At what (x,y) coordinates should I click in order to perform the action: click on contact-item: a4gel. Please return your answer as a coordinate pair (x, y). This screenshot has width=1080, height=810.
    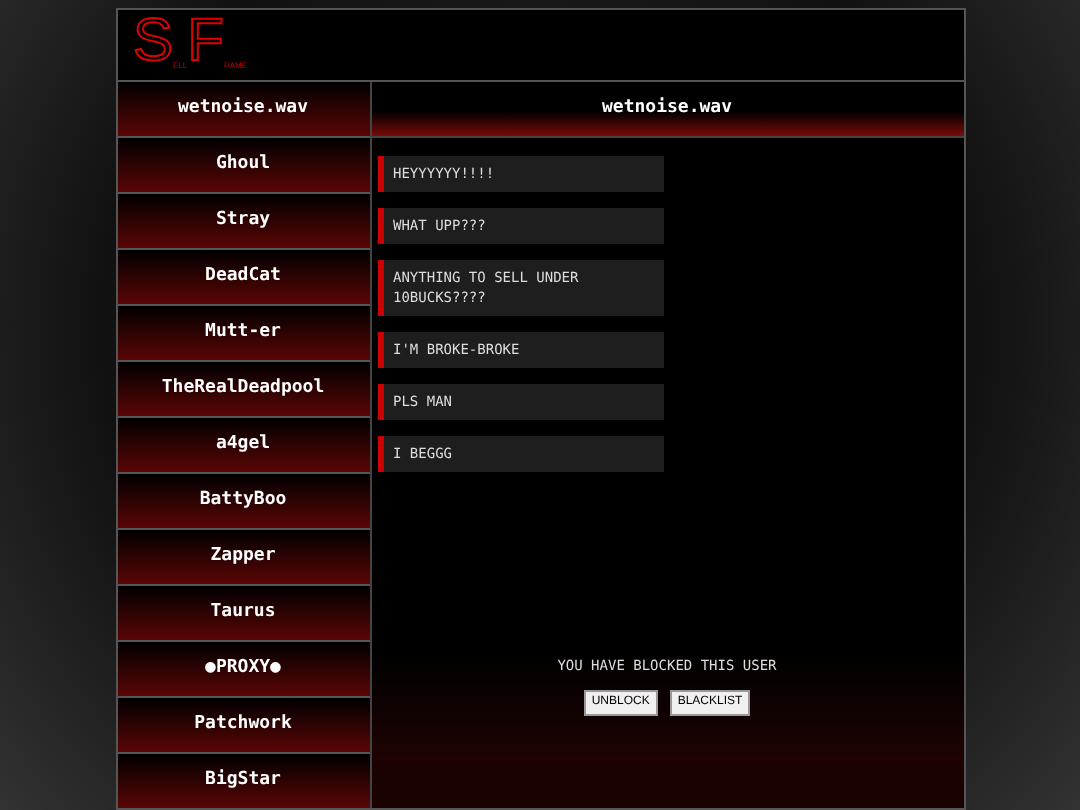
    Looking at the image, I should click on (243, 446).